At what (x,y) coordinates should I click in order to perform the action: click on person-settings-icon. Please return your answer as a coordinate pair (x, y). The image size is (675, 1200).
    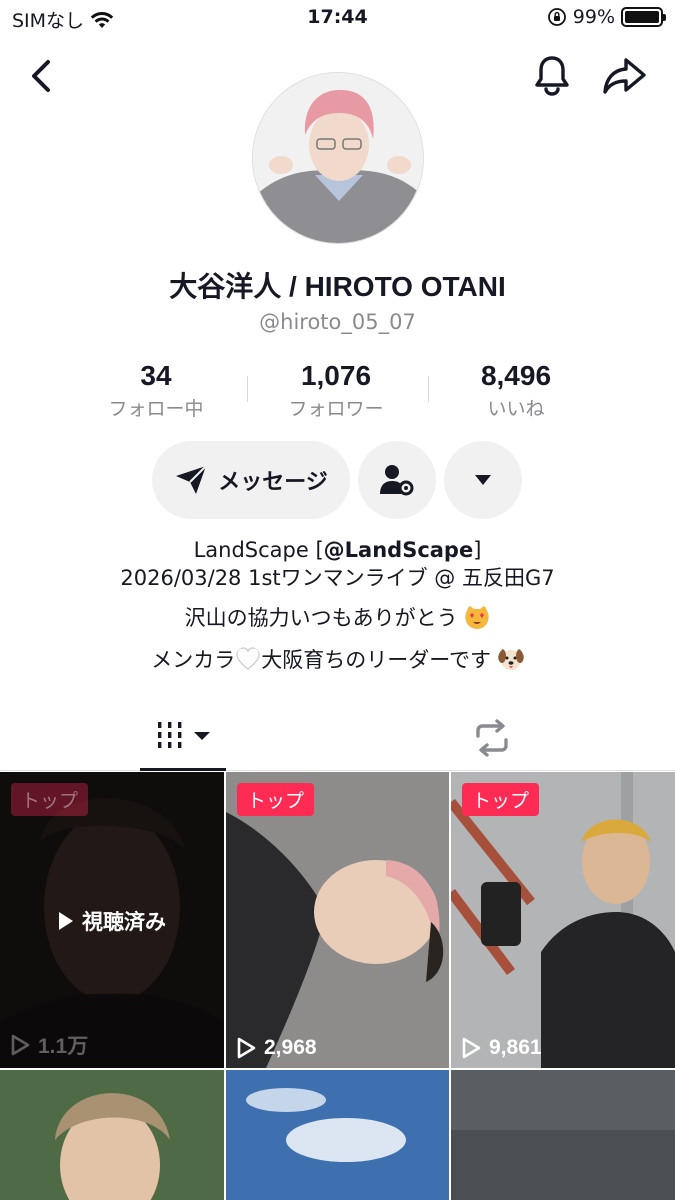
    Looking at the image, I should click on (397, 480).